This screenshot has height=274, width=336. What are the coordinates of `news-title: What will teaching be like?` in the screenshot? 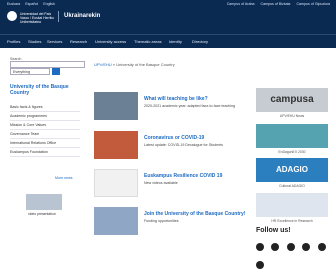 It's located at (176, 99).